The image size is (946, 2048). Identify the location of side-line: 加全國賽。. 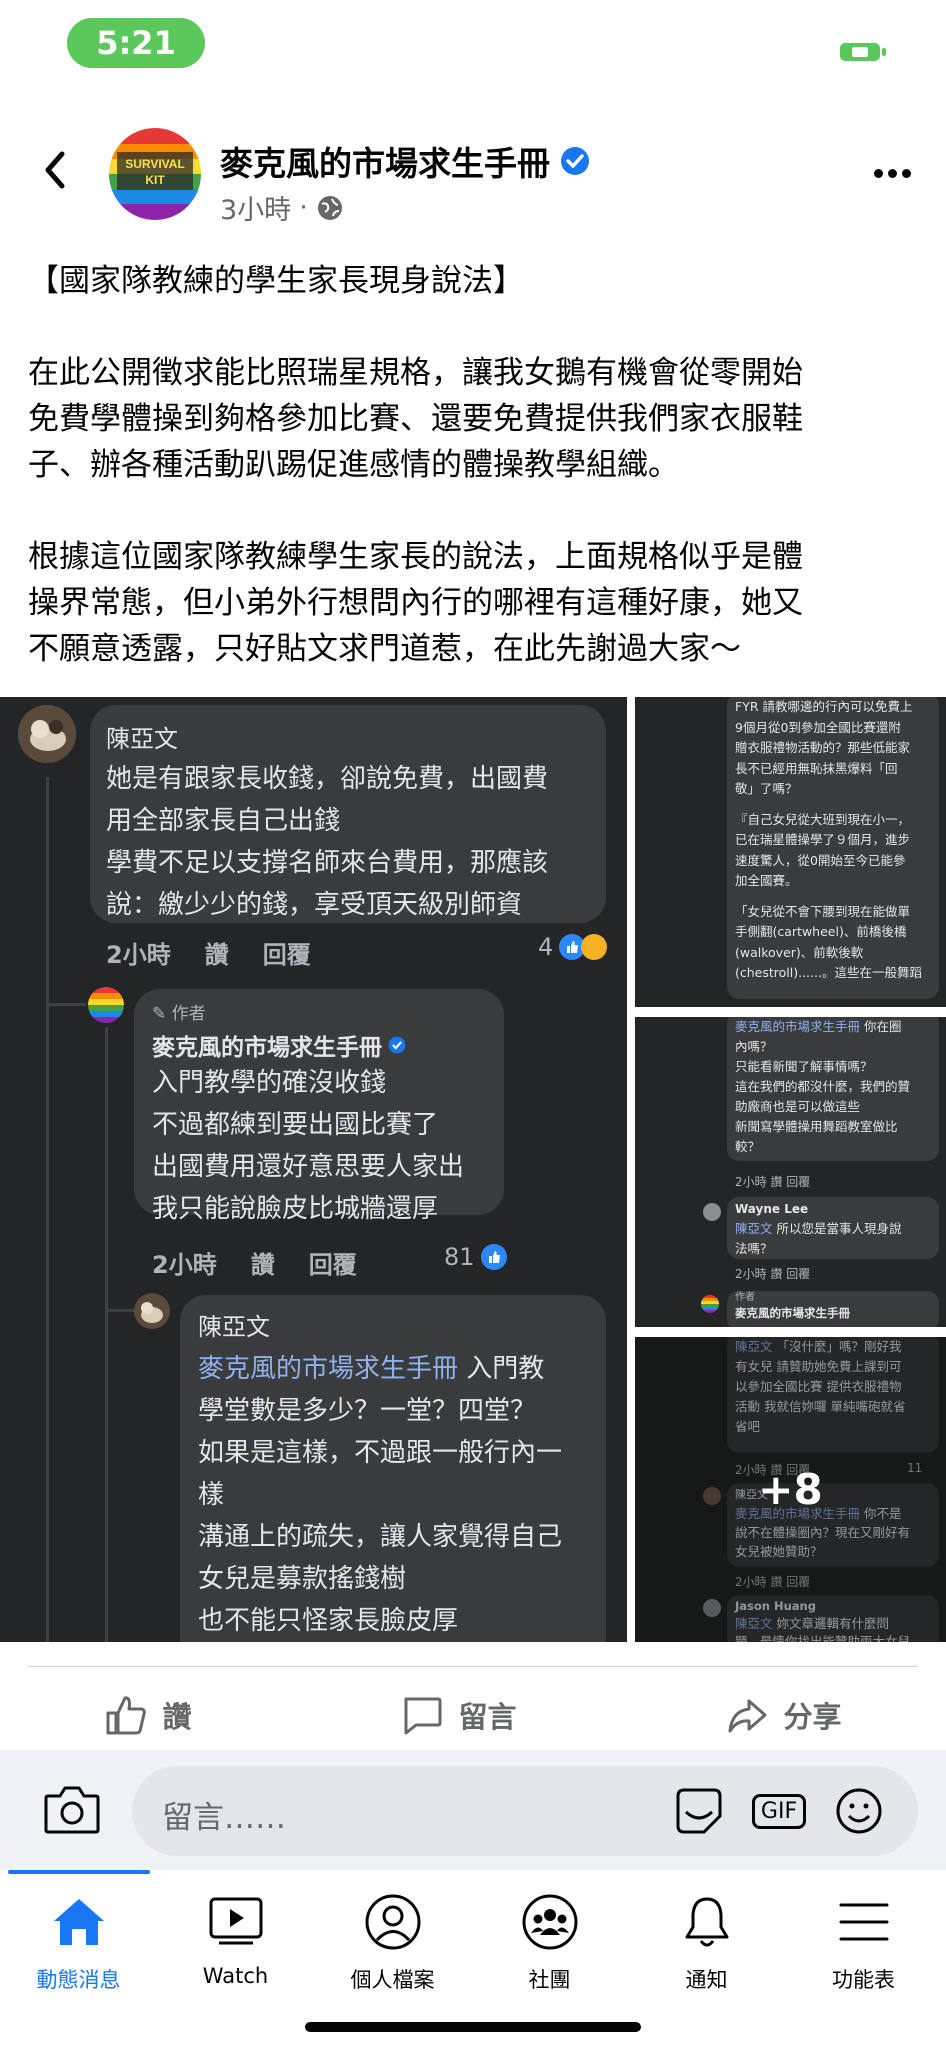
(766, 880).